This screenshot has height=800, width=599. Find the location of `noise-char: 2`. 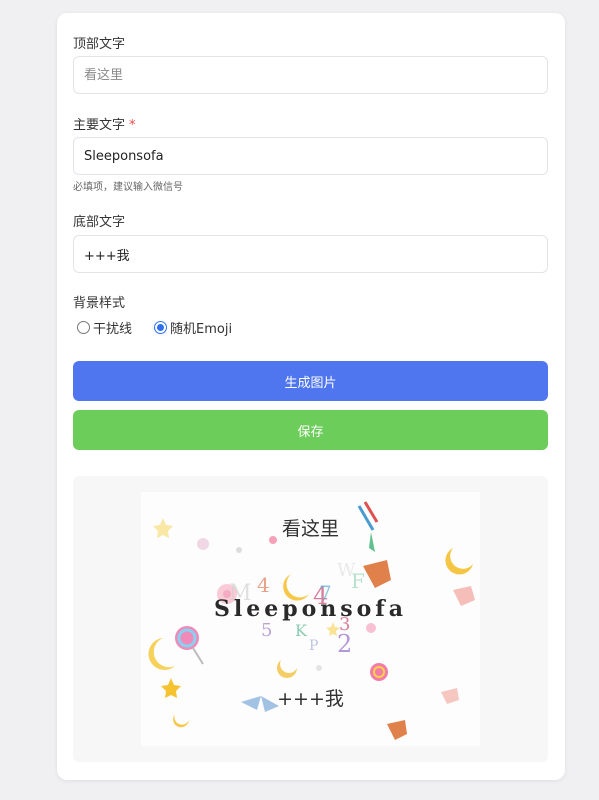

noise-char: 2 is located at coordinates (344, 644).